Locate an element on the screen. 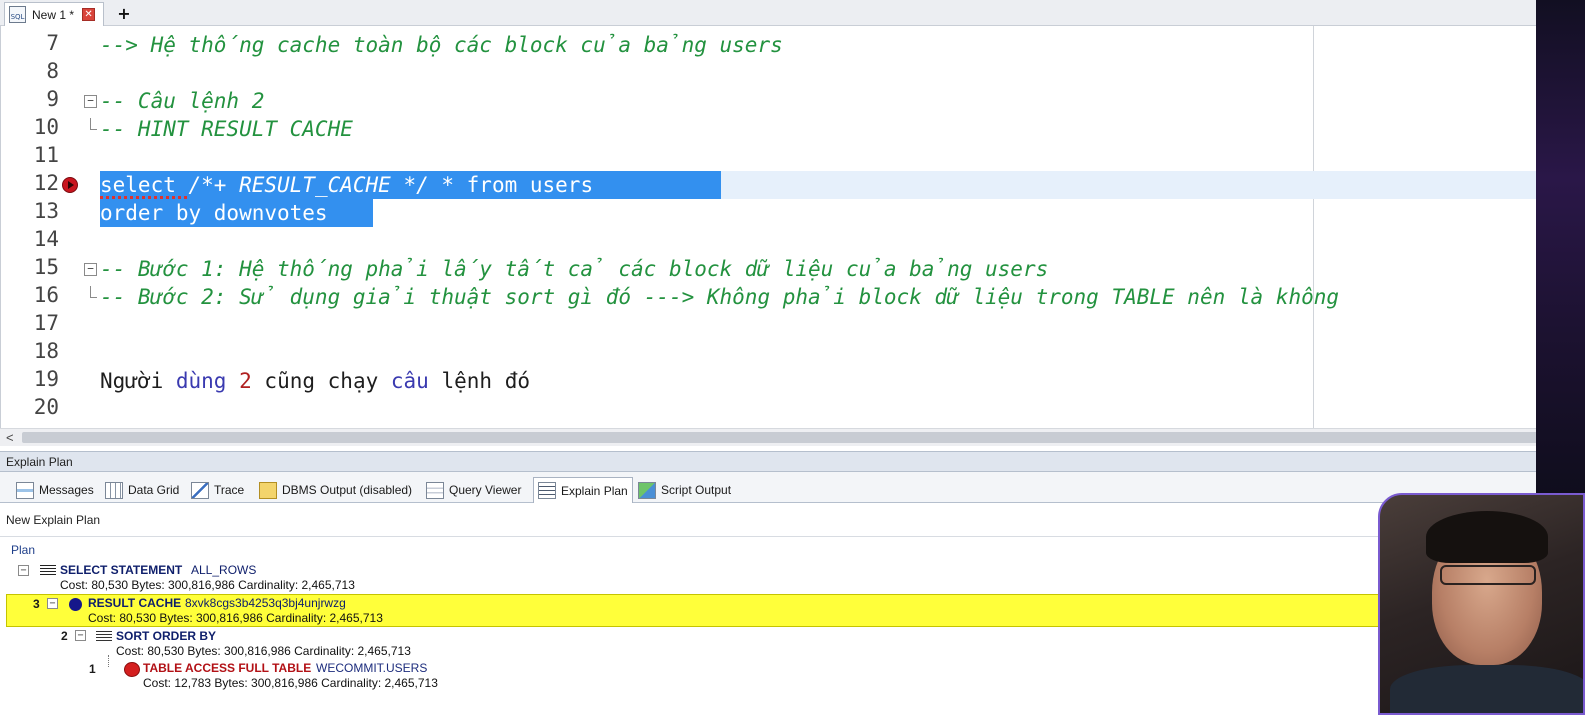 This screenshot has width=1585, height=715. line-number: 12 is located at coordinates (46, 183).